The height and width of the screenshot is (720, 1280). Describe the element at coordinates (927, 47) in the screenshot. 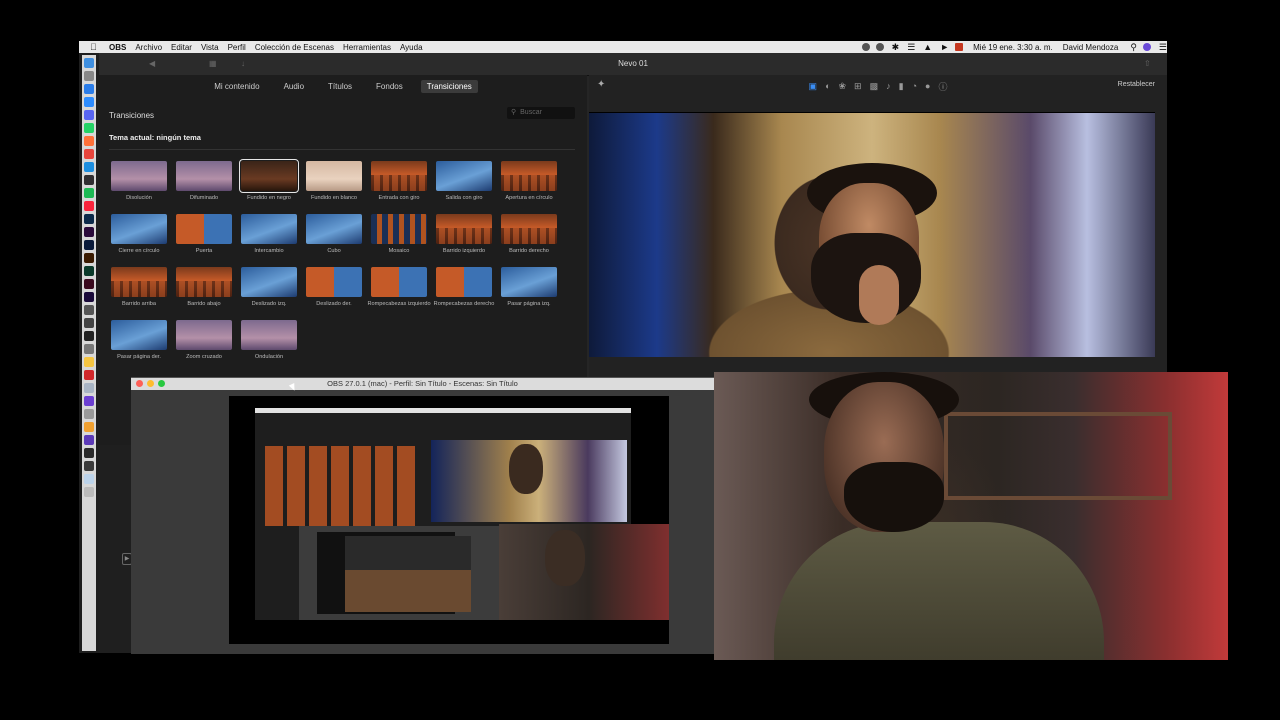

I see `airplay-icon: ▲` at that location.